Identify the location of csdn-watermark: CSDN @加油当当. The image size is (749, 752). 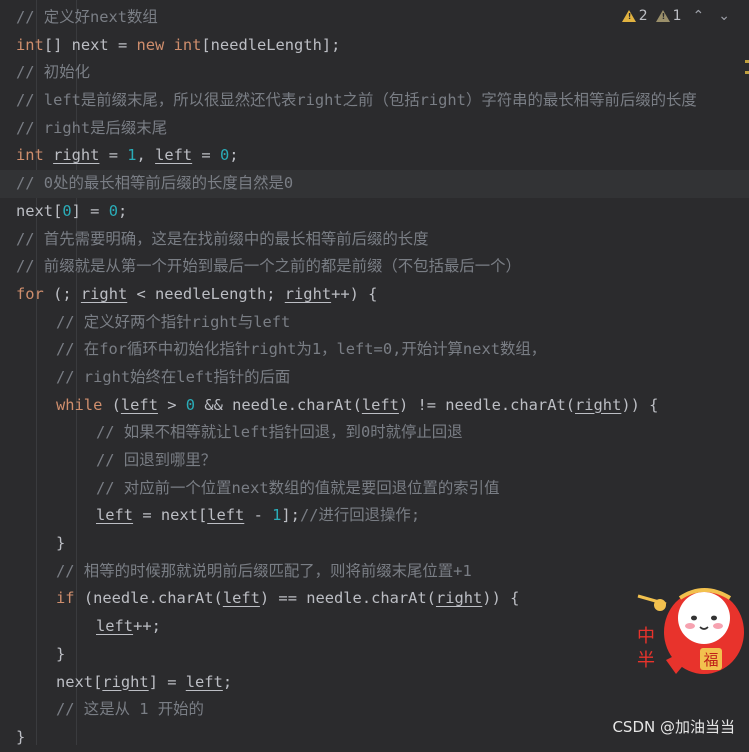
(673, 727).